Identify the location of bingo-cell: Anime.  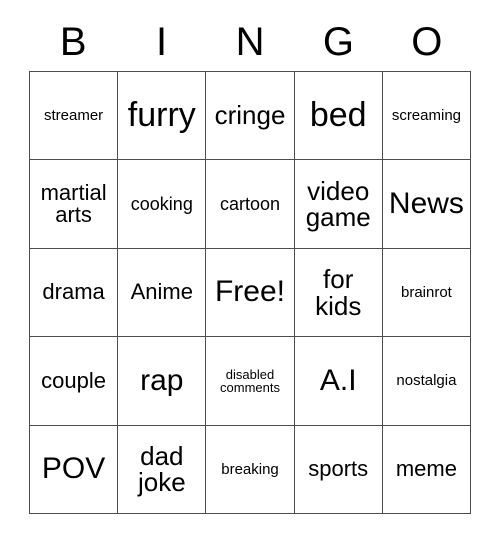
(162, 293).